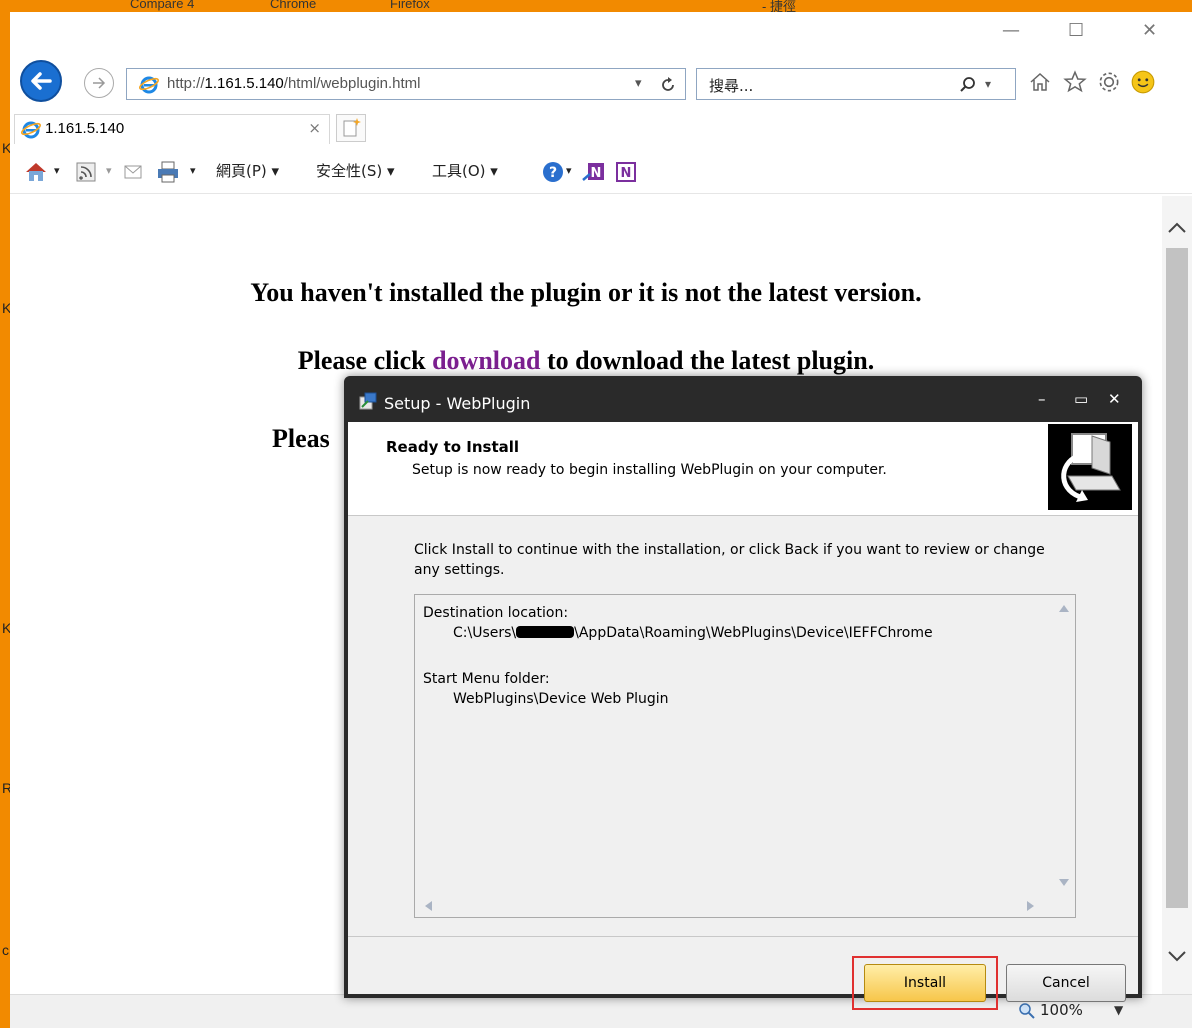  I want to click on destination-path-prefix: C:\Users\, so click(485, 633).